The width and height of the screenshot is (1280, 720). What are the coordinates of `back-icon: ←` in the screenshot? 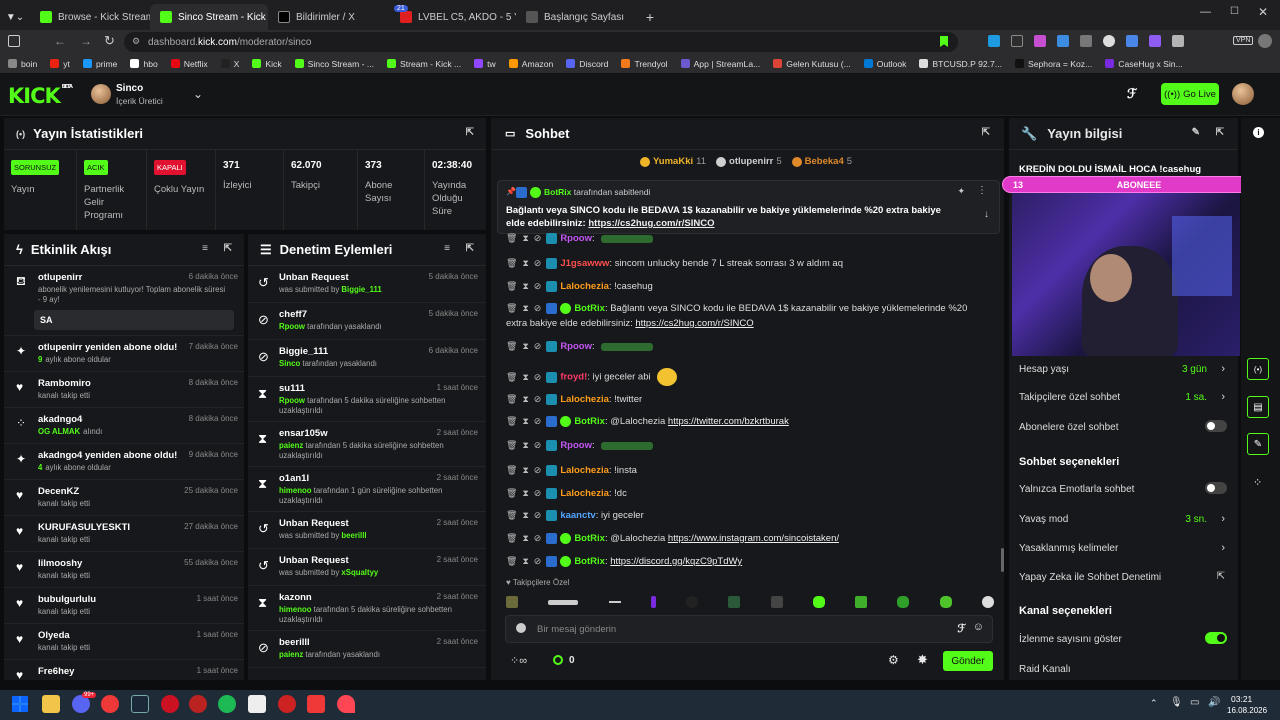 It's located at (60, 41).